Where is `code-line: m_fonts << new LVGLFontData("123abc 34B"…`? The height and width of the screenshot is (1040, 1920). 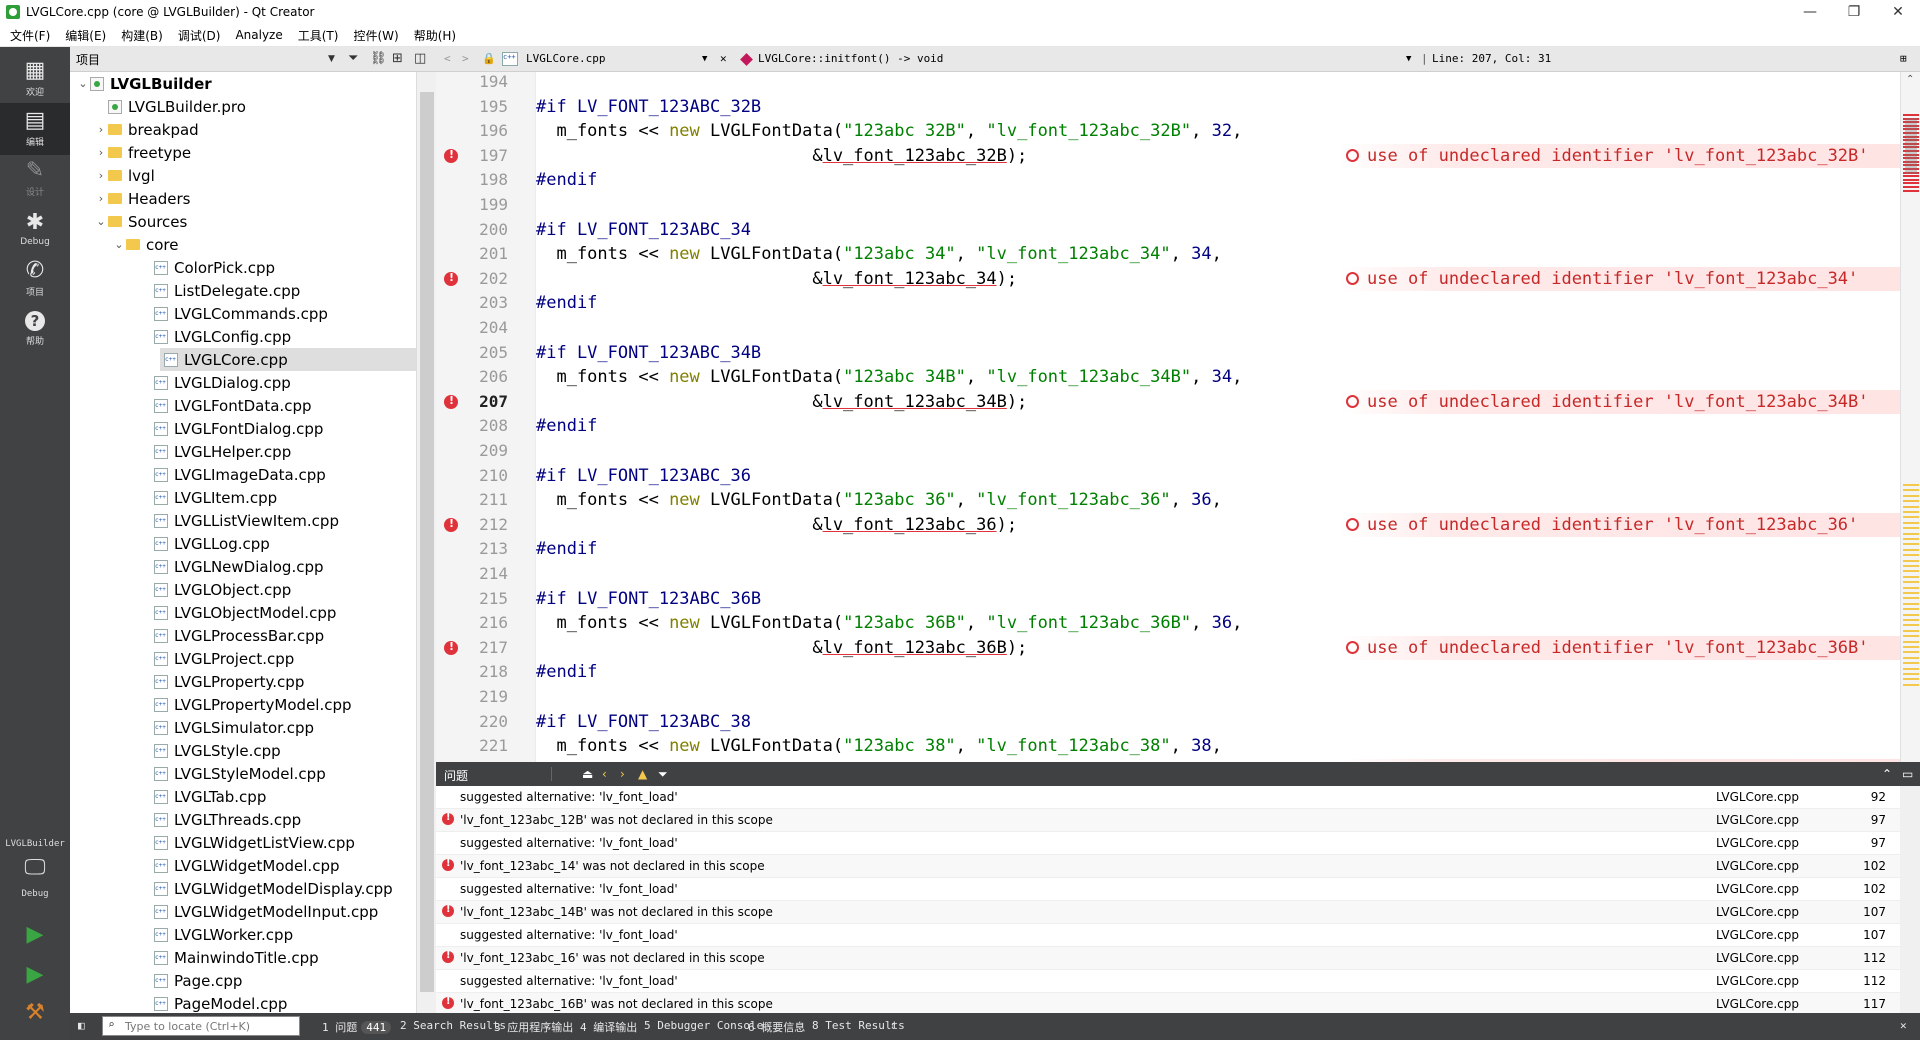
code-line: m_fonts << new LVGLFontData("123abc 34B"… is located at coordinates (1218, 377).